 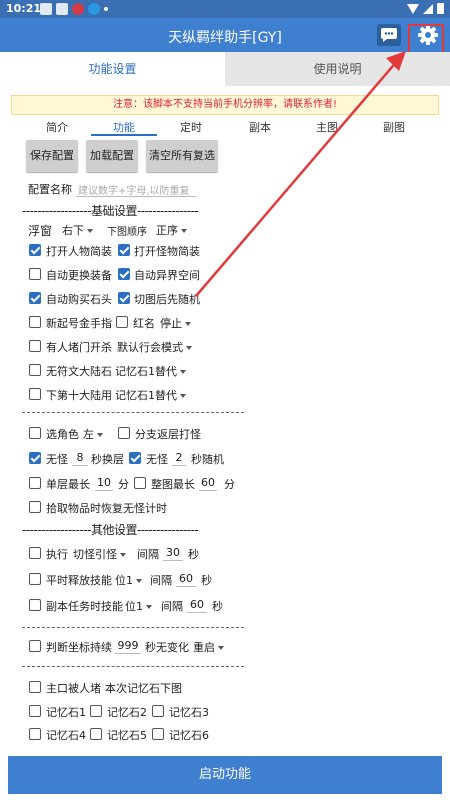 I want to click on notification-icon, so click(x=46, y=9).